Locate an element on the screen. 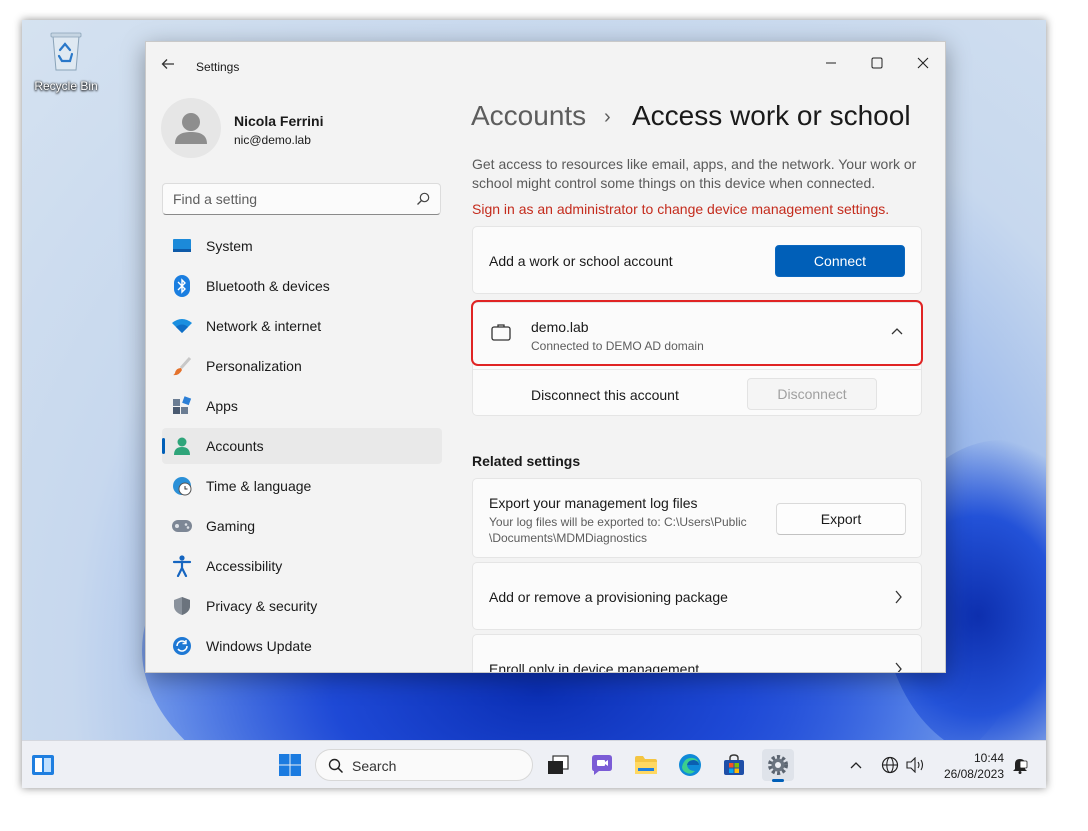  notifications-button is located at coordinates (1020, 765).